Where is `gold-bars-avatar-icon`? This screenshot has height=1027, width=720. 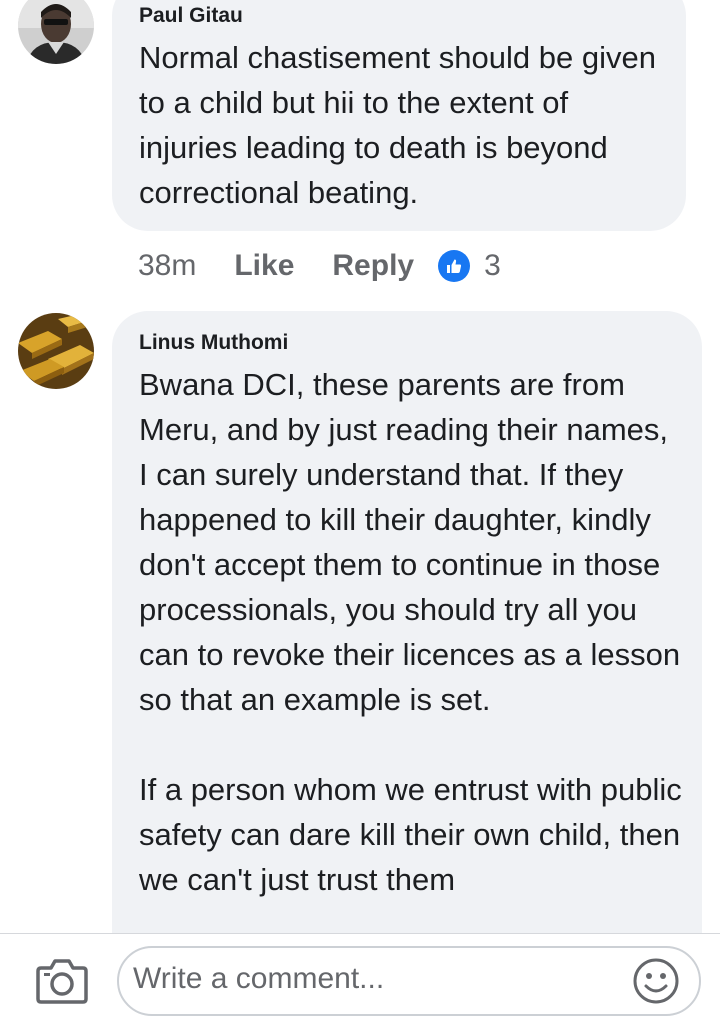 gold-bars-avatar-icon is located at coordinates (56, 351).